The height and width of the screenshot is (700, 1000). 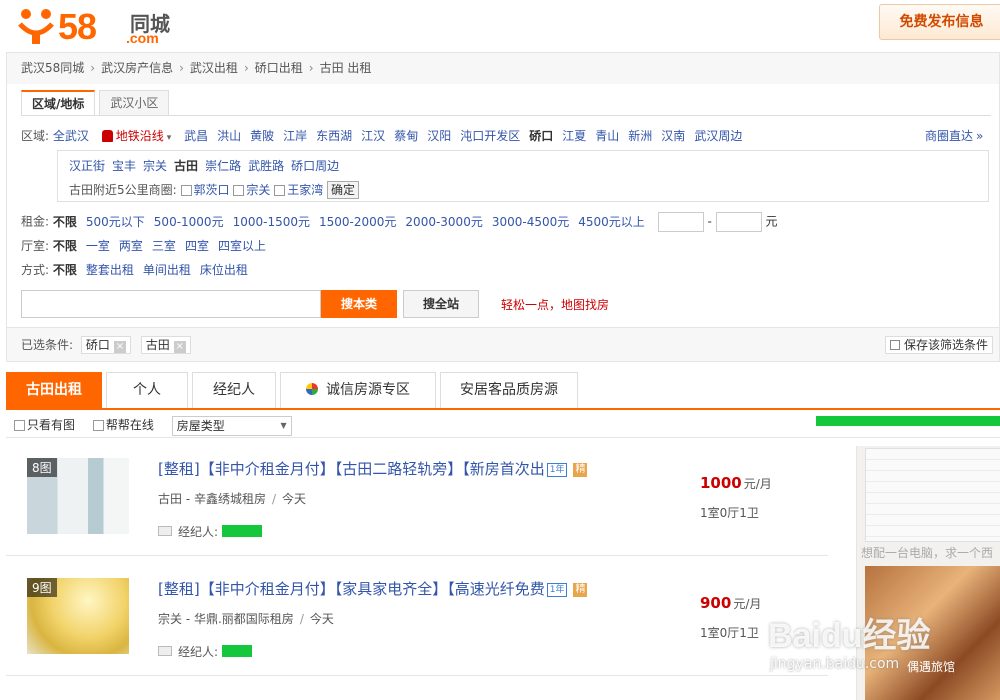 I want to click on rent-option: 500-1000元, so click(x=189, y=222).